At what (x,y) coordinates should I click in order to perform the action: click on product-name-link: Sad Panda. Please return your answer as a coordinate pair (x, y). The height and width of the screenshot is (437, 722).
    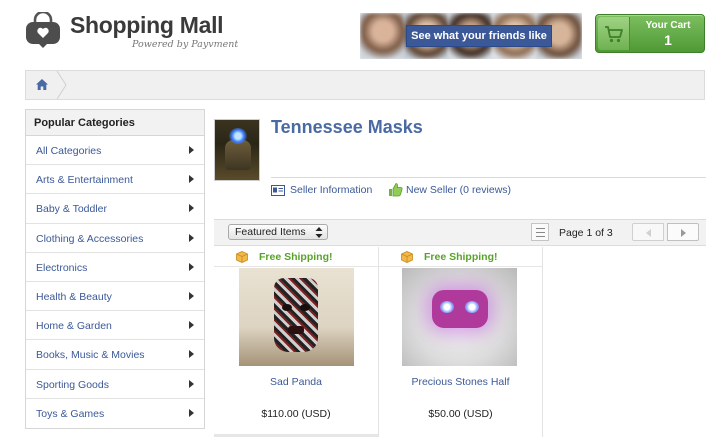
    Looking at the image, I should click on (296, 382).